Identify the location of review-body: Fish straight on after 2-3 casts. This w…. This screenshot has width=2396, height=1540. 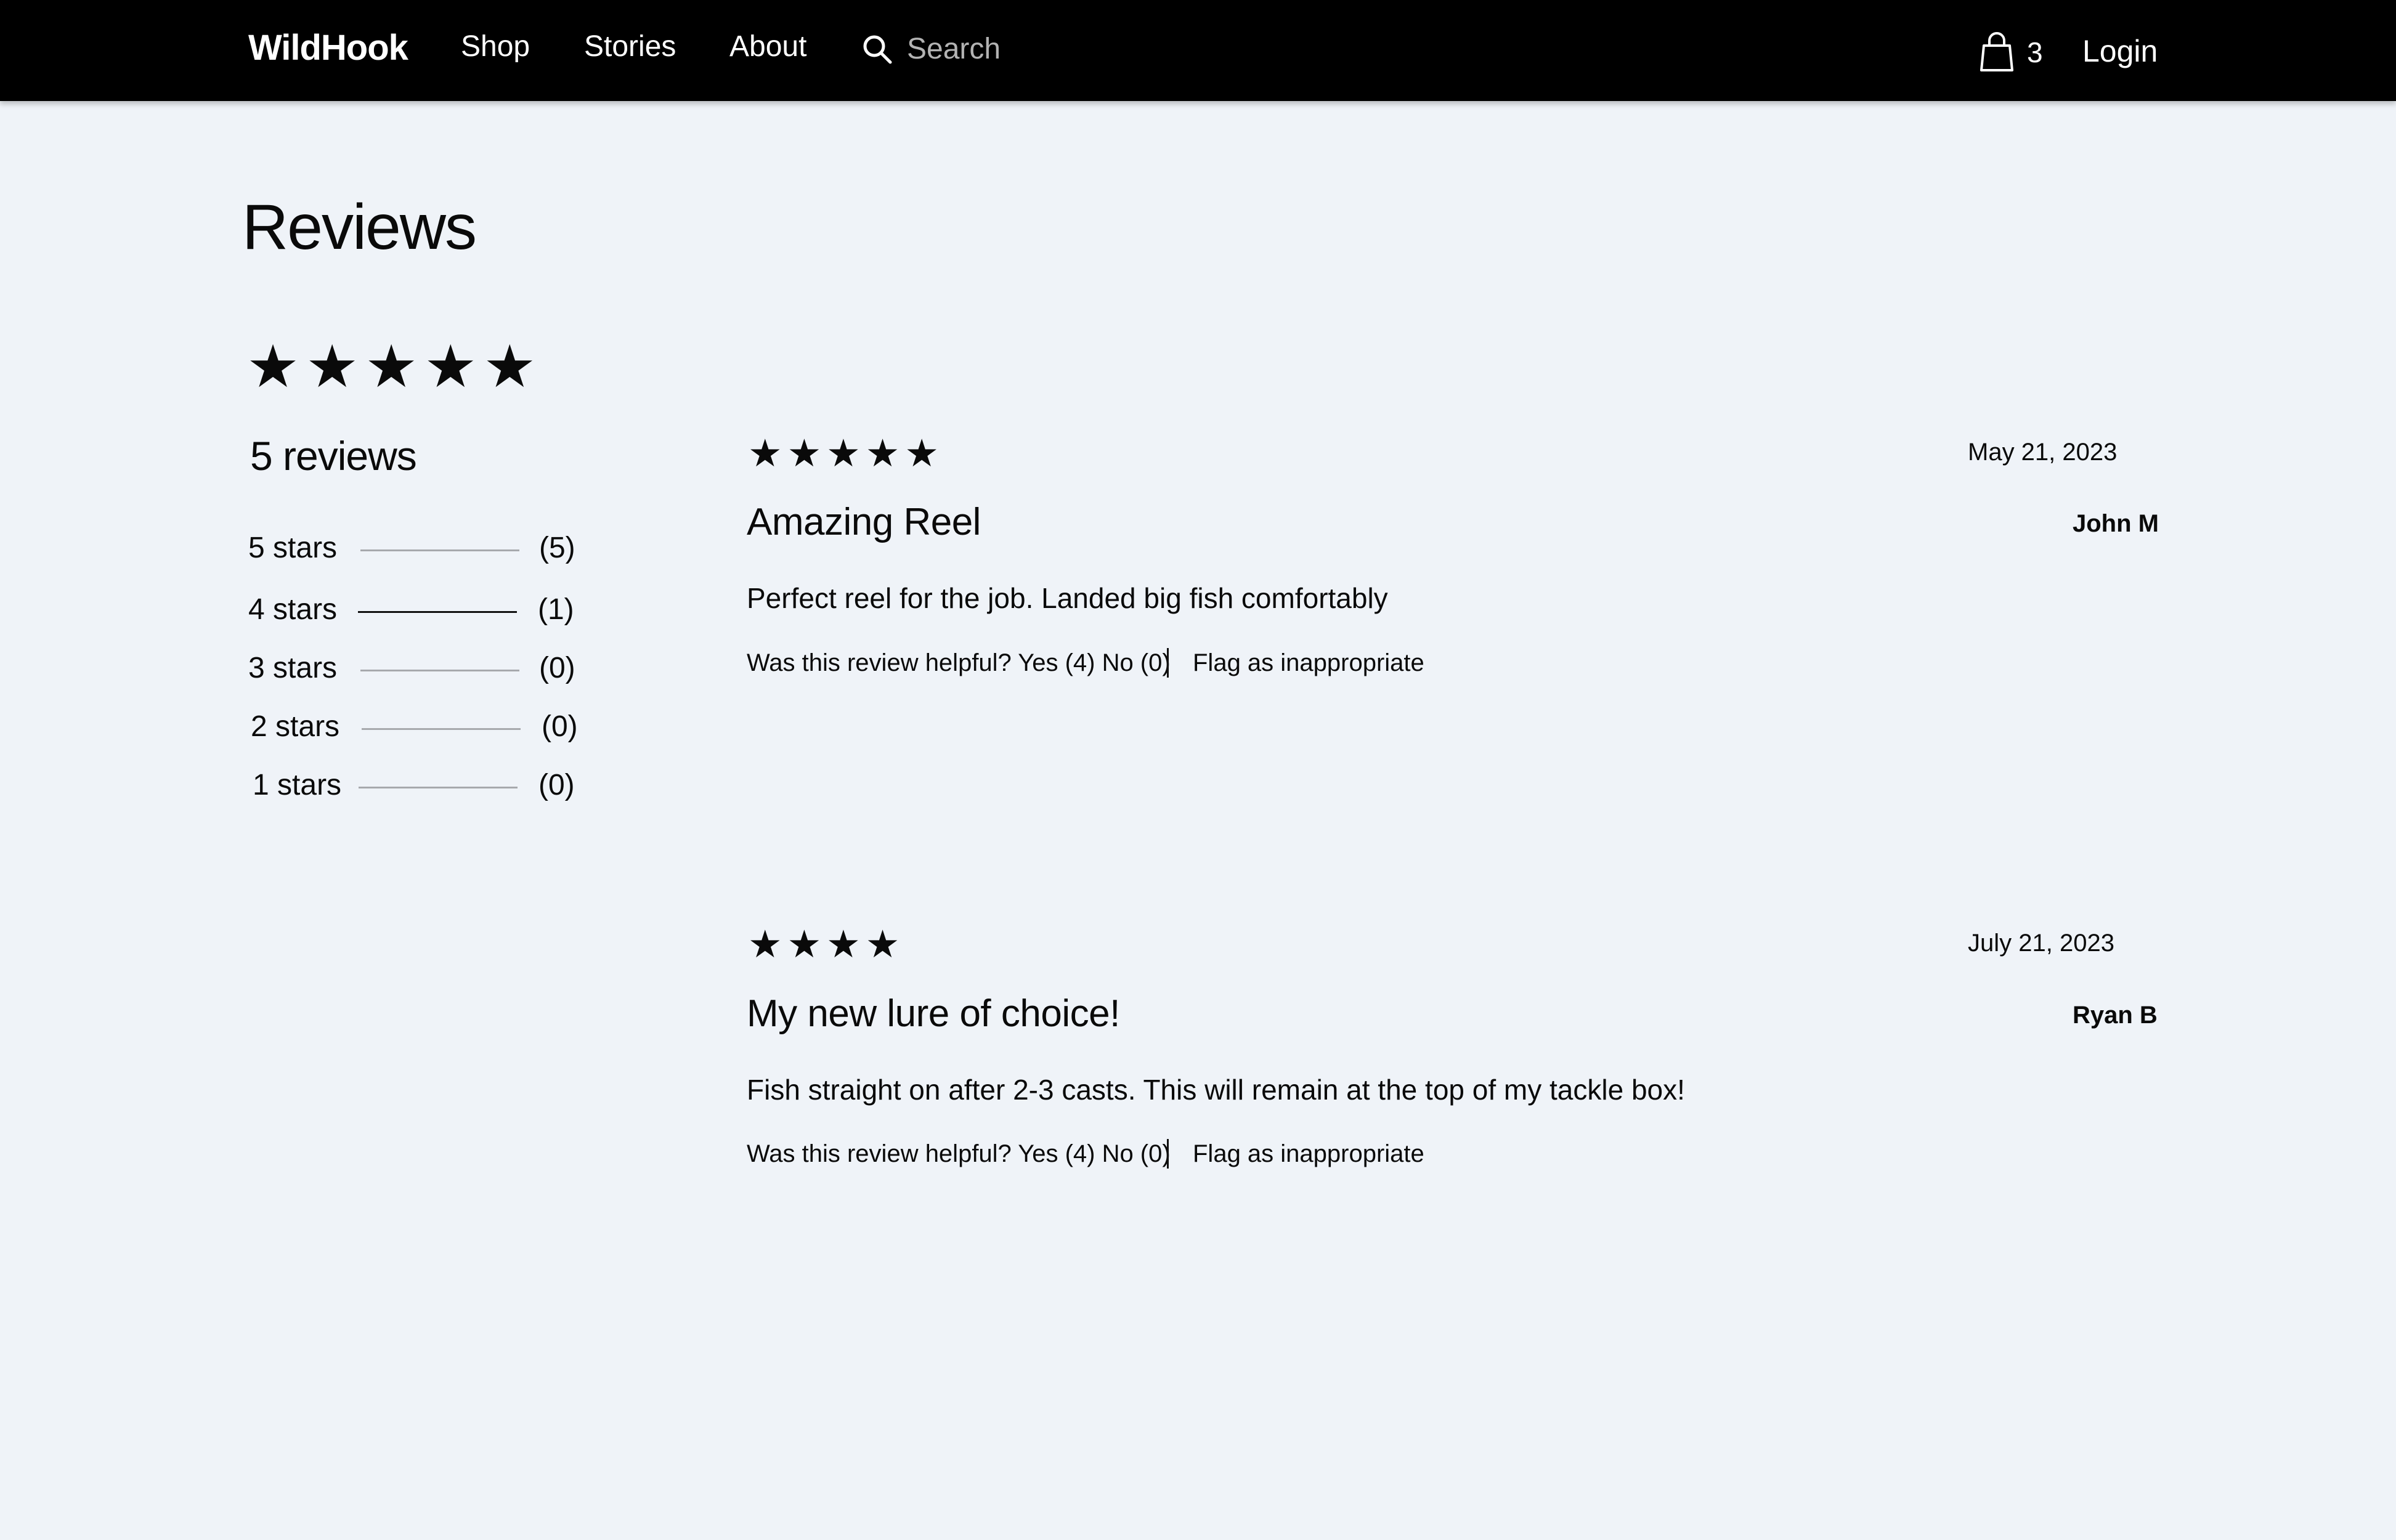
(1216, 1090).